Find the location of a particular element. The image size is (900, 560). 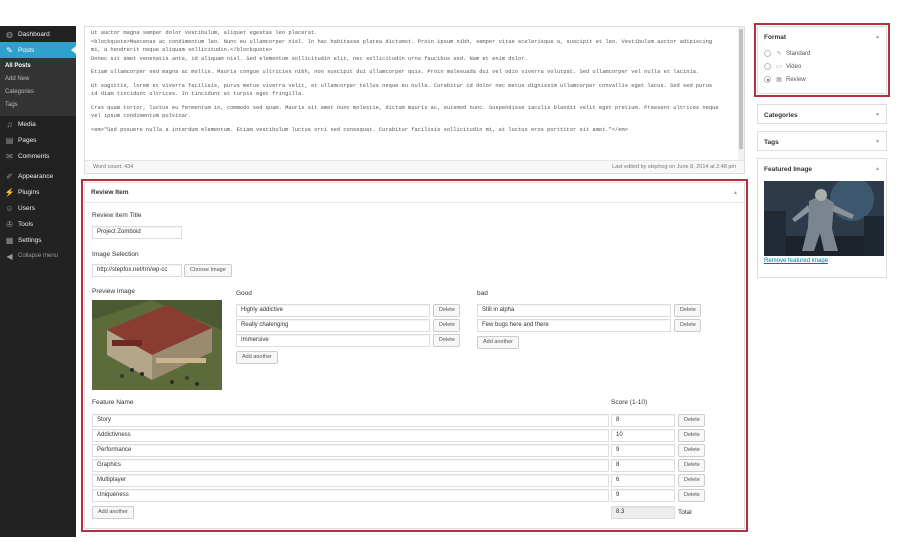

preview-image-label: Preview Image is located at coordinates (113, 291).